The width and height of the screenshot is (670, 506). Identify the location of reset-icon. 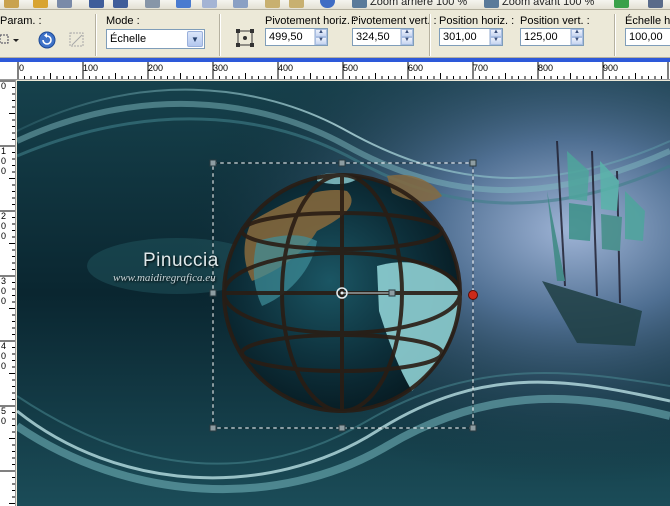
(47, 40).